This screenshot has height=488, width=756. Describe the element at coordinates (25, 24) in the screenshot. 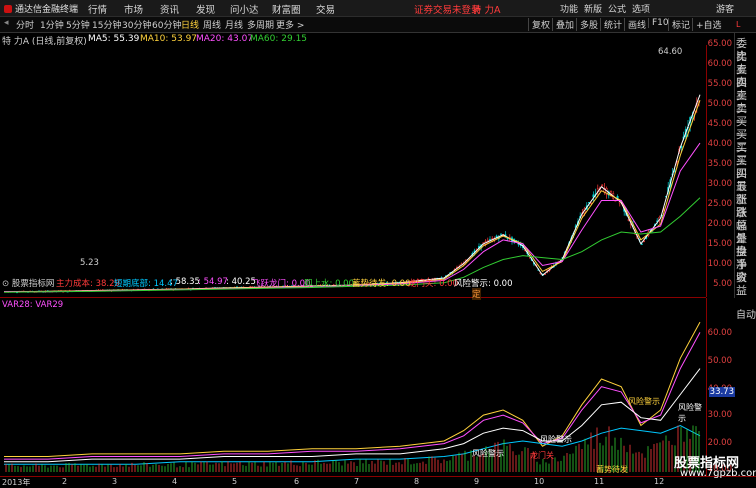

I see `period-tick: 分时` at that location.